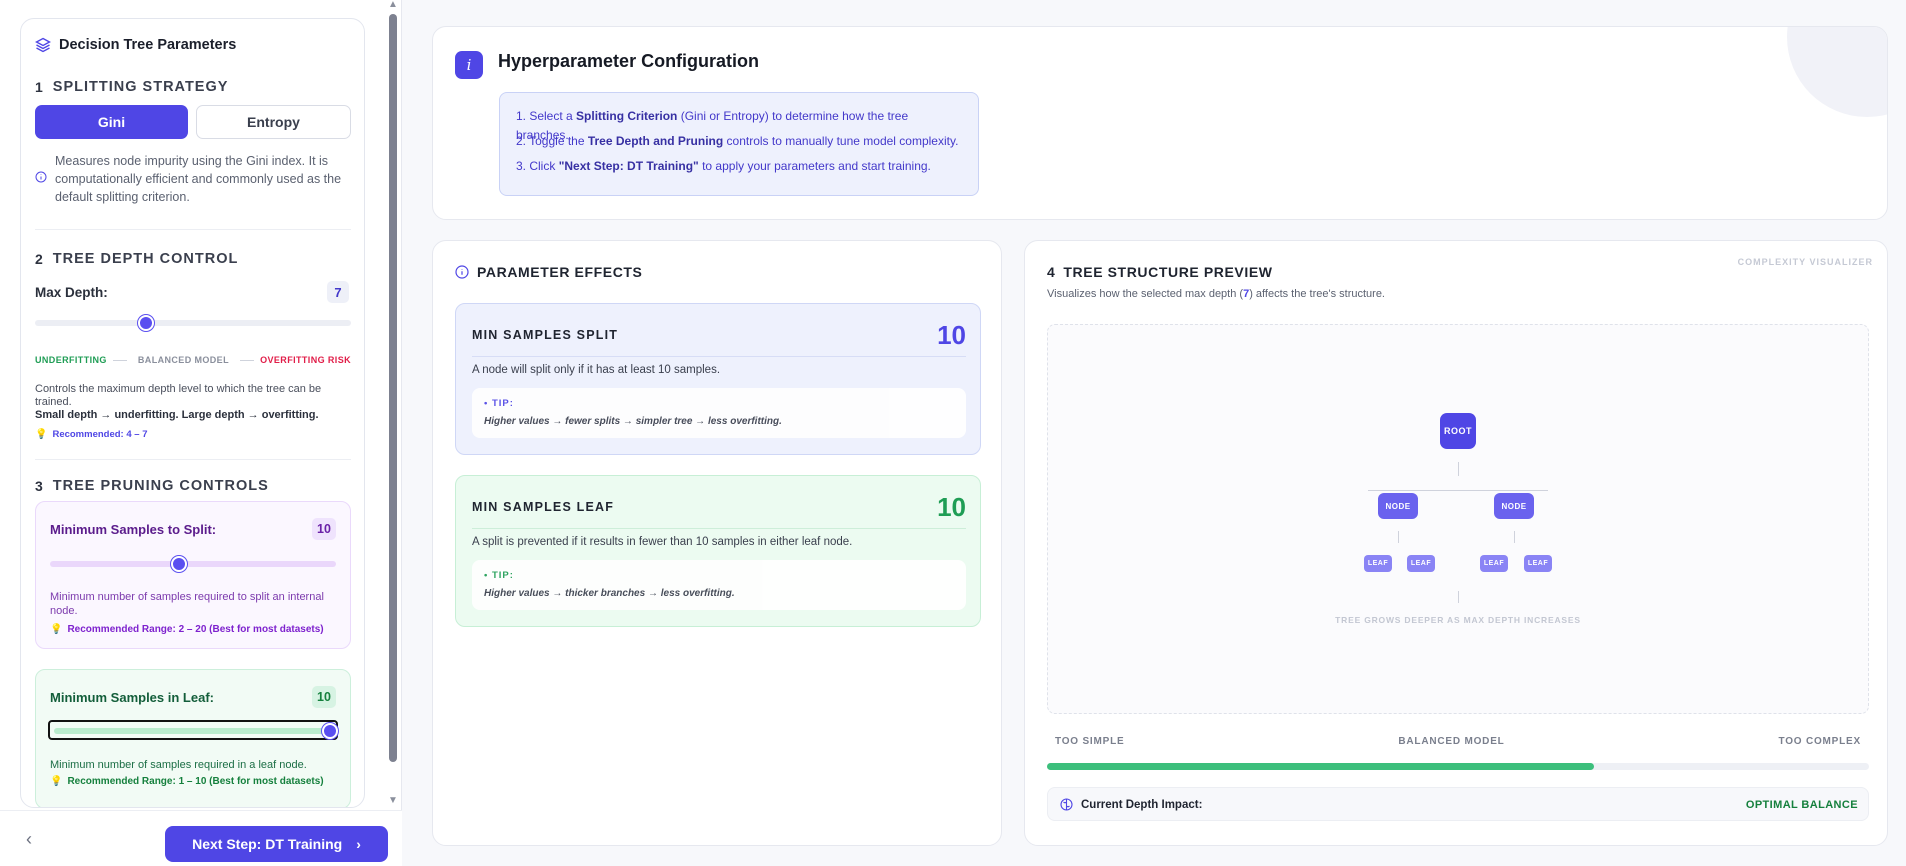 This screenshot has width=1906, height=866. I want to click on tree-depth-heading: 2 TREE DEPTH CONTROL, so click(136, 259).